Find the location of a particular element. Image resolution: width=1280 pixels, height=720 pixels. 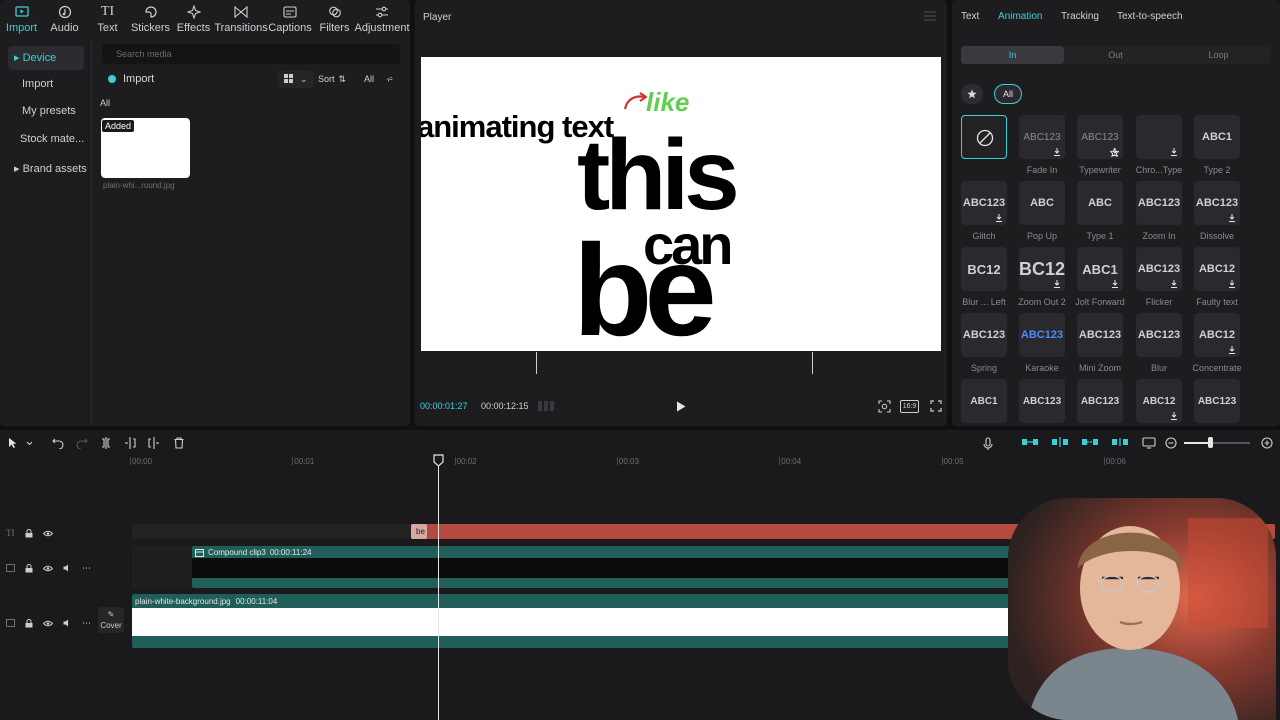

delete-icon is located at coordinates (180, 444).